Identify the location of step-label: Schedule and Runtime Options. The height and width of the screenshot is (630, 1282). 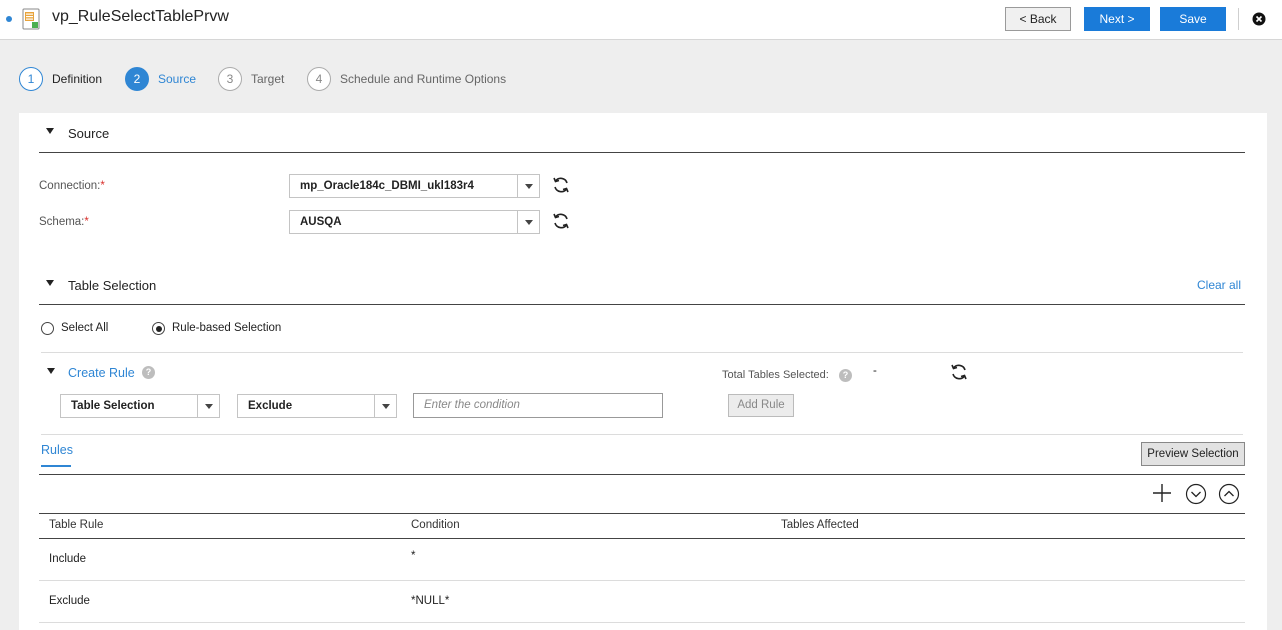
(423, 79).